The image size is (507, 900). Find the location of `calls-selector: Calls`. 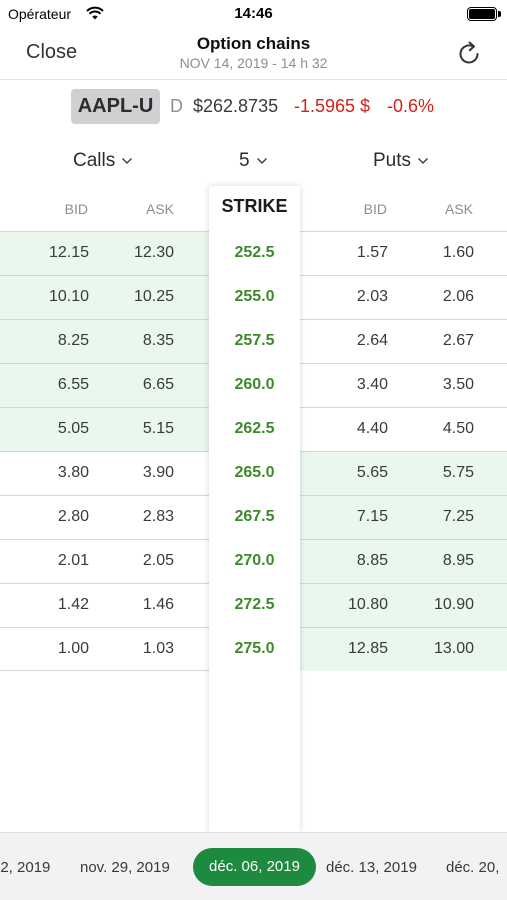

calls-selector: Calls is located at coordinates (103, 161).